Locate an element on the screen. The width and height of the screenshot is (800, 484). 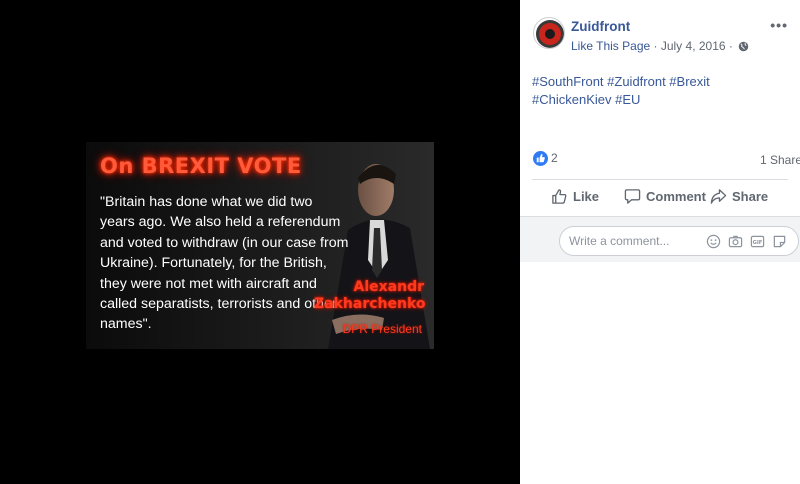
image-name-first: Alexandr is located at coordinates (389, 287).